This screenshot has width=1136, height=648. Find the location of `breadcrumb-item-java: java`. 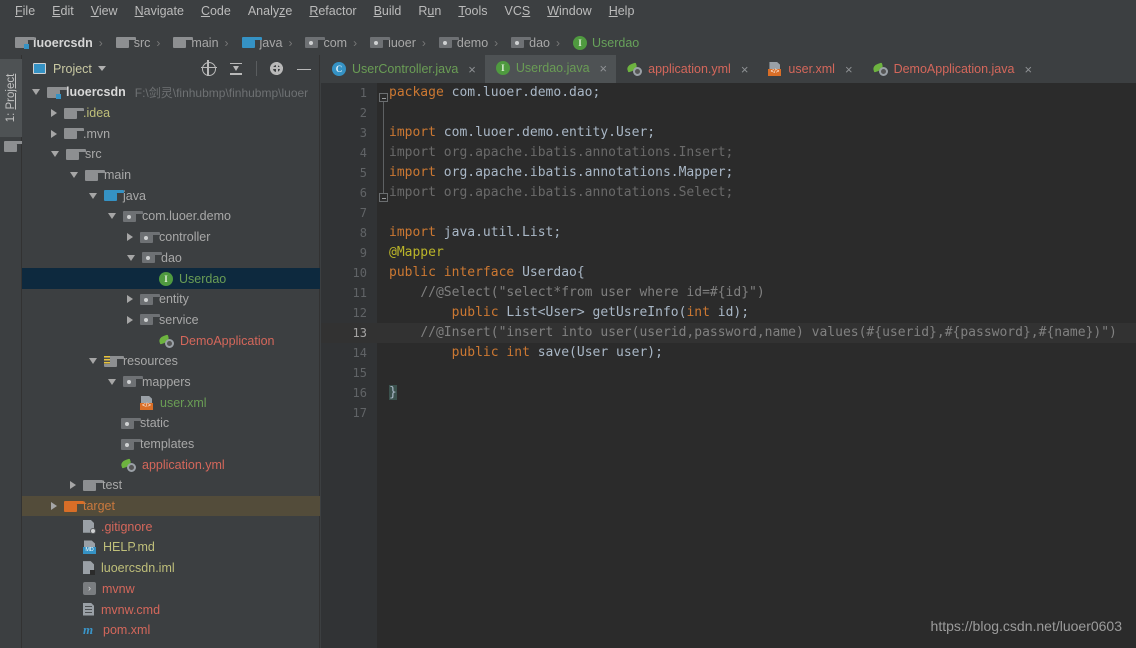

breadcrumb-item-java: java is located at coordinates (258, 43).